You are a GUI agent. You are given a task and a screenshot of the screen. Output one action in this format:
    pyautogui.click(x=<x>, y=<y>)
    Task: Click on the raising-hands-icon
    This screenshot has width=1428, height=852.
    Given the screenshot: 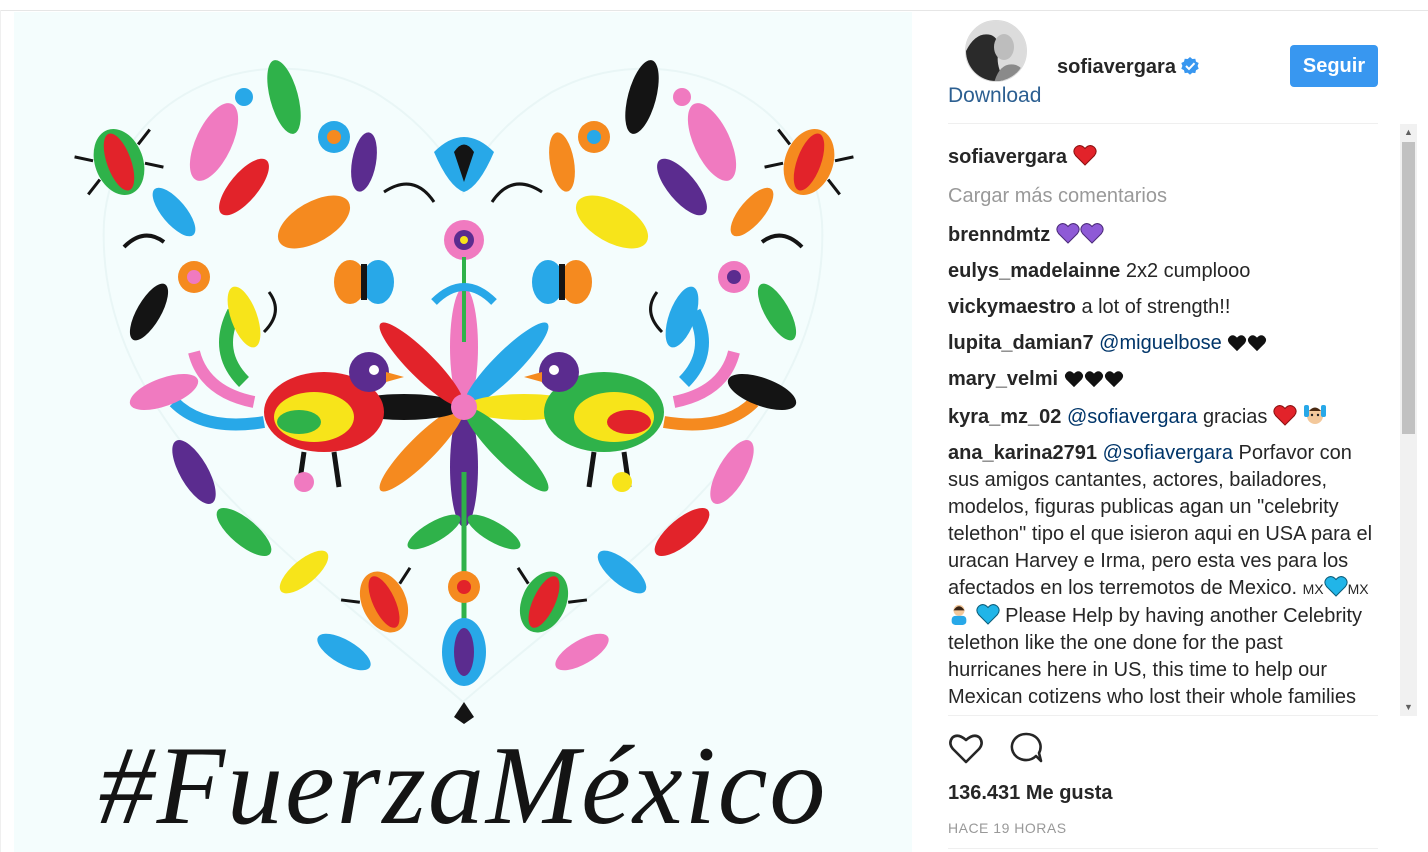 What is the action you would take?
    pyautogui.click(x=1314, y=414)
    